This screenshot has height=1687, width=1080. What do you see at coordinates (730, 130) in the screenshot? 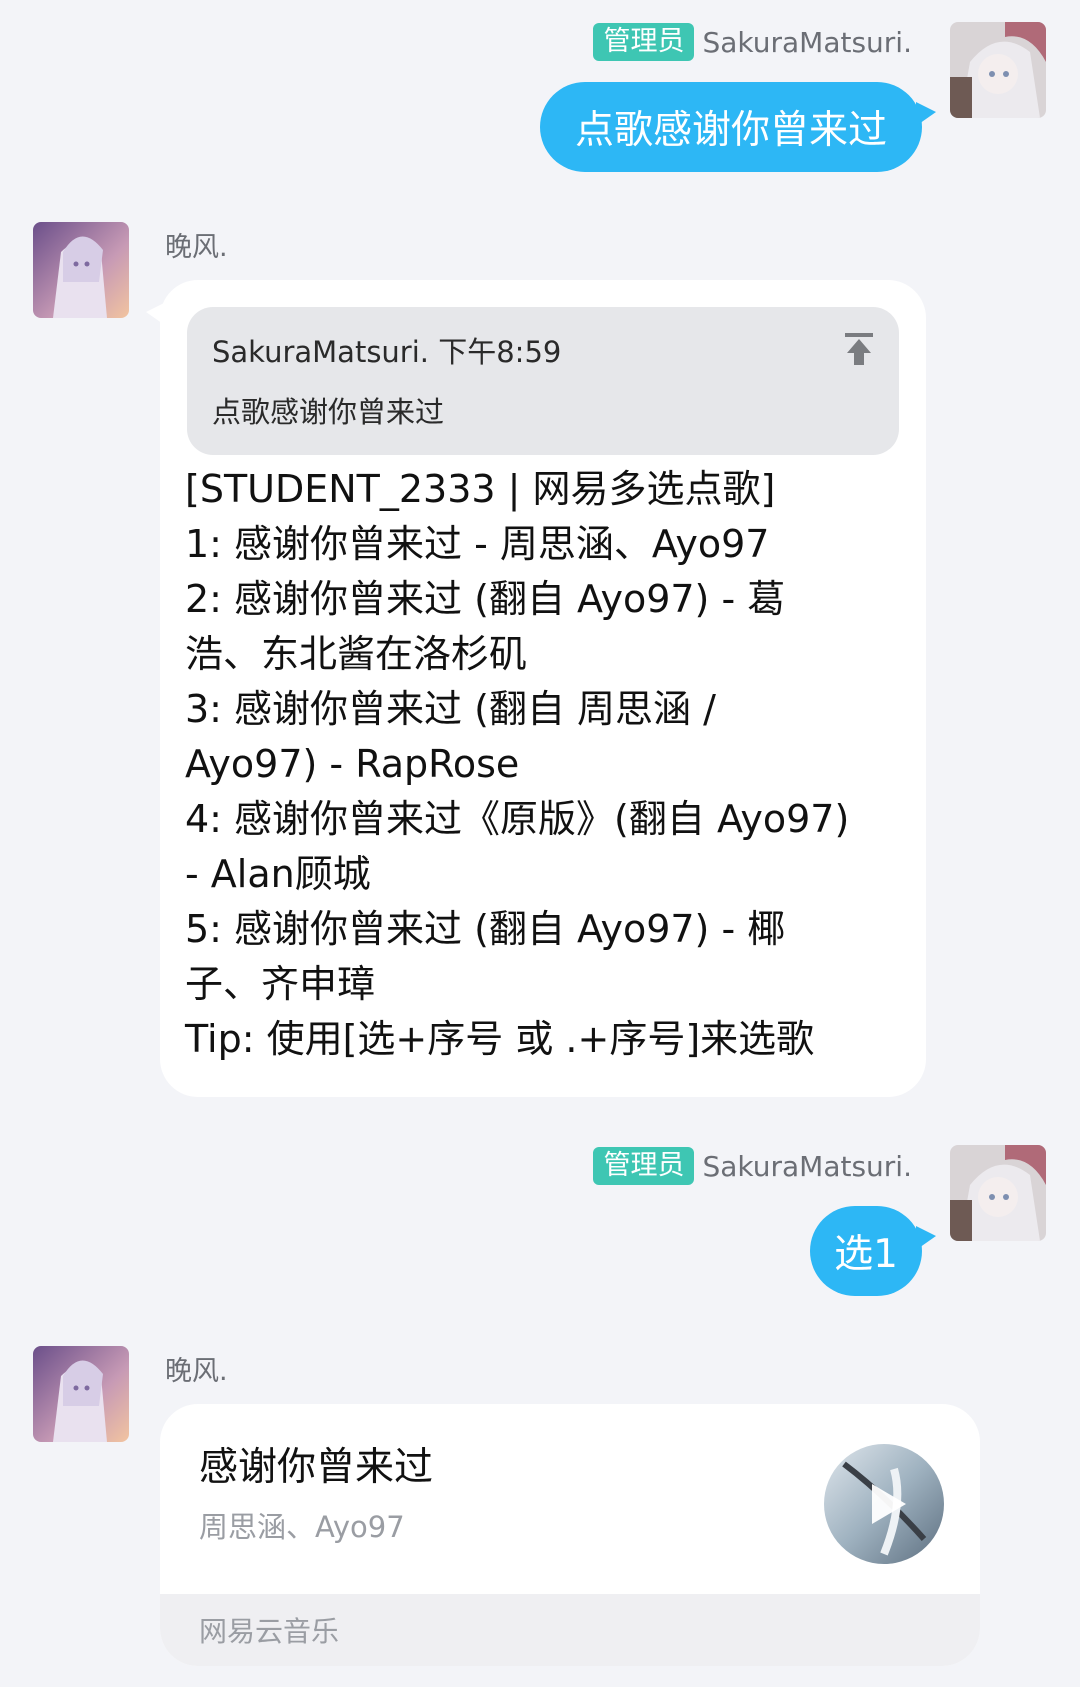
I see `message-text: 点歌感谢你曾来过` at bounding box center [730, 130].